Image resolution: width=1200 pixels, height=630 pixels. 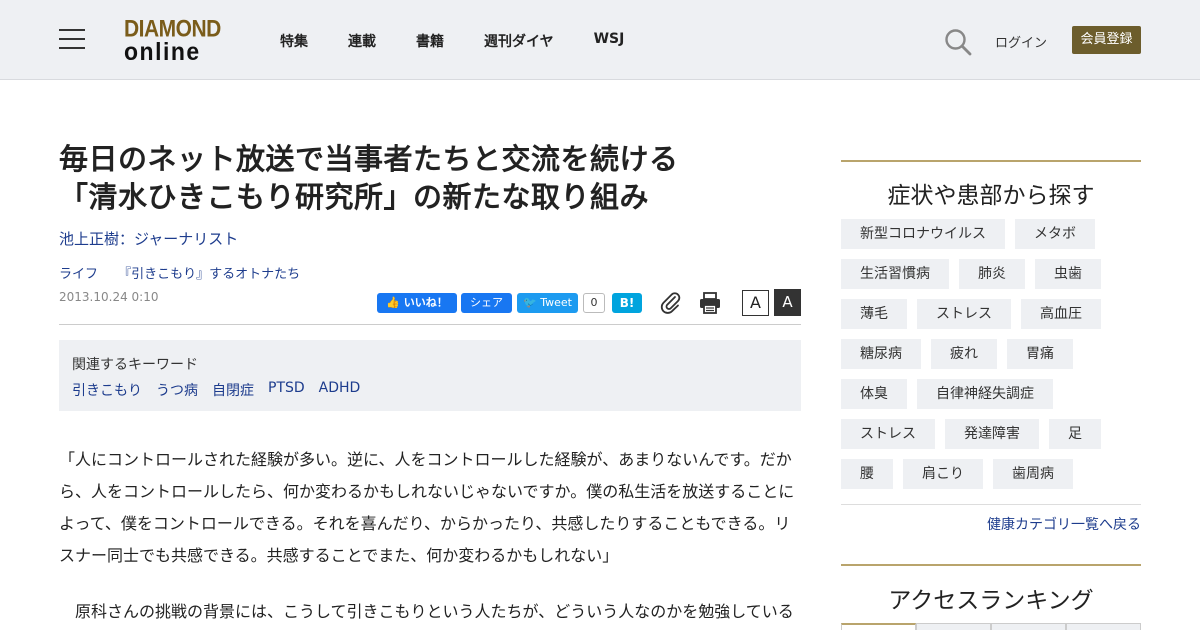 I want to click on main-nav: 特集 連載 書籍 週刊ダイヤ WSJ, so click(x=472, y=41).